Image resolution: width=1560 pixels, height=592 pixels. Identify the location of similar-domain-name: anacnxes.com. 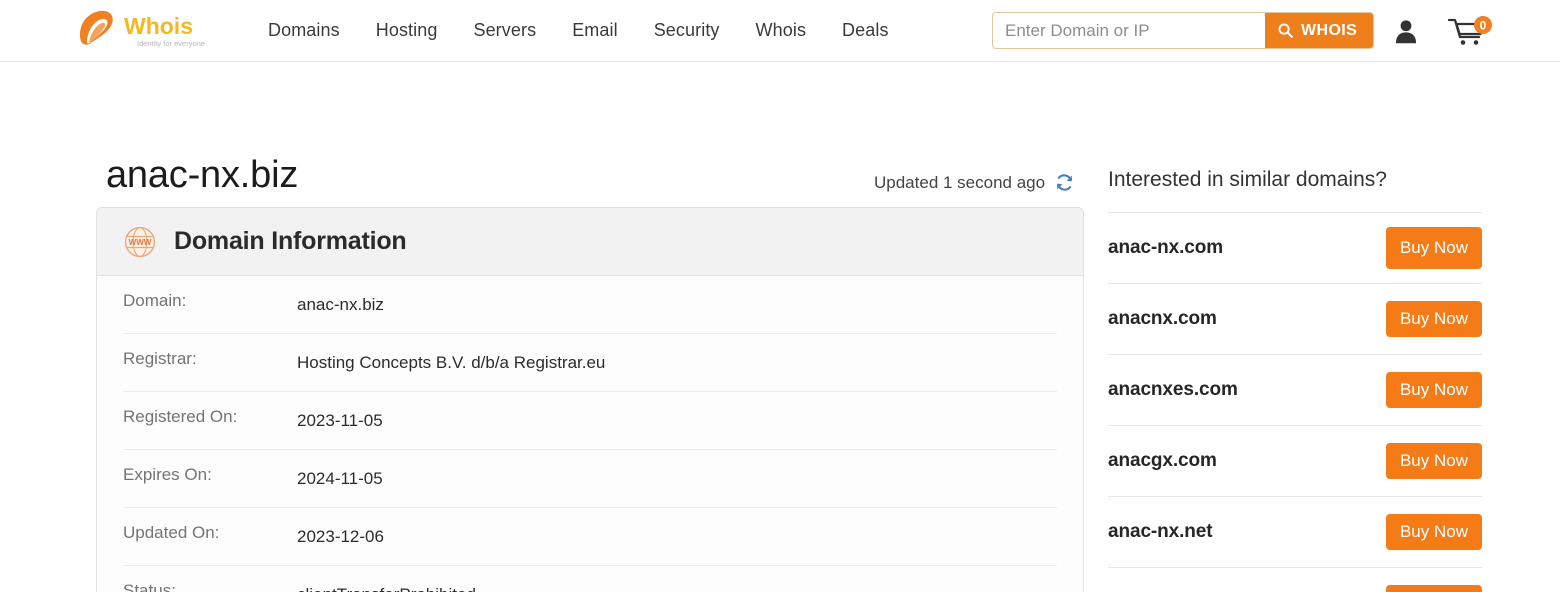
(1173, 390).